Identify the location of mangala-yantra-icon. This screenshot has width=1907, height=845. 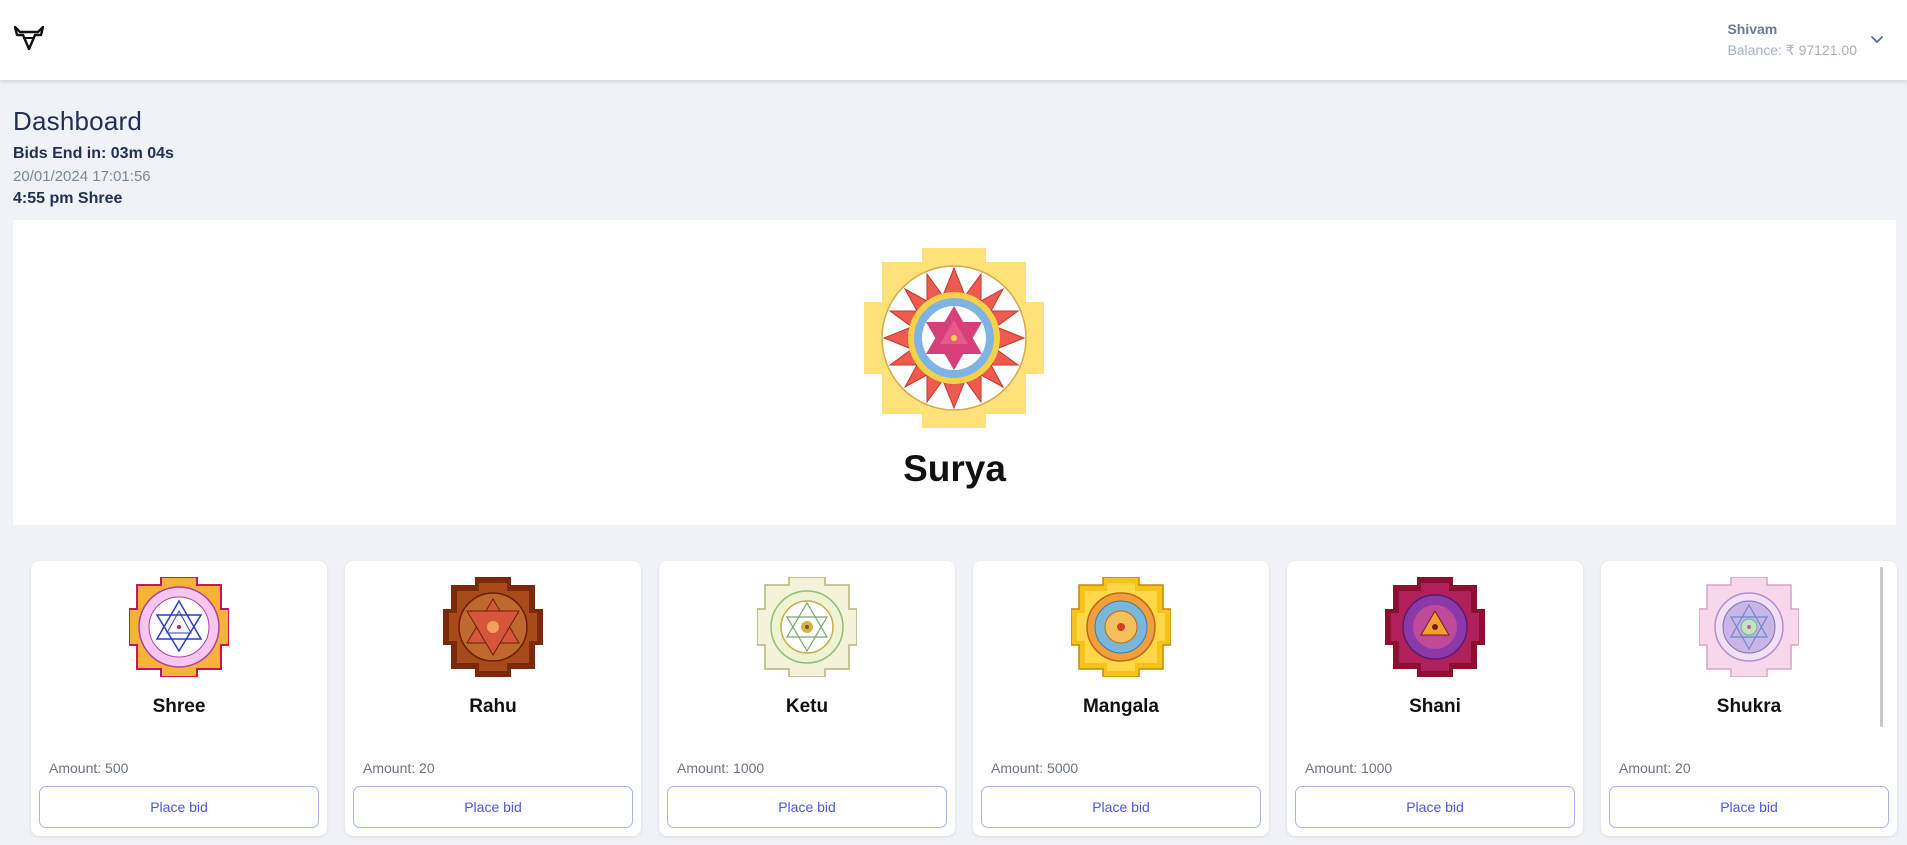
(1121, 627).